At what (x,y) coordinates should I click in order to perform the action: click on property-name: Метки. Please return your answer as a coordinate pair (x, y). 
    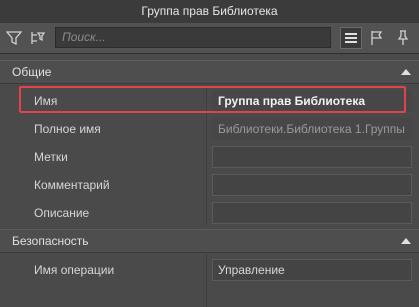
    Looking at the image, I should click on (51, 157).